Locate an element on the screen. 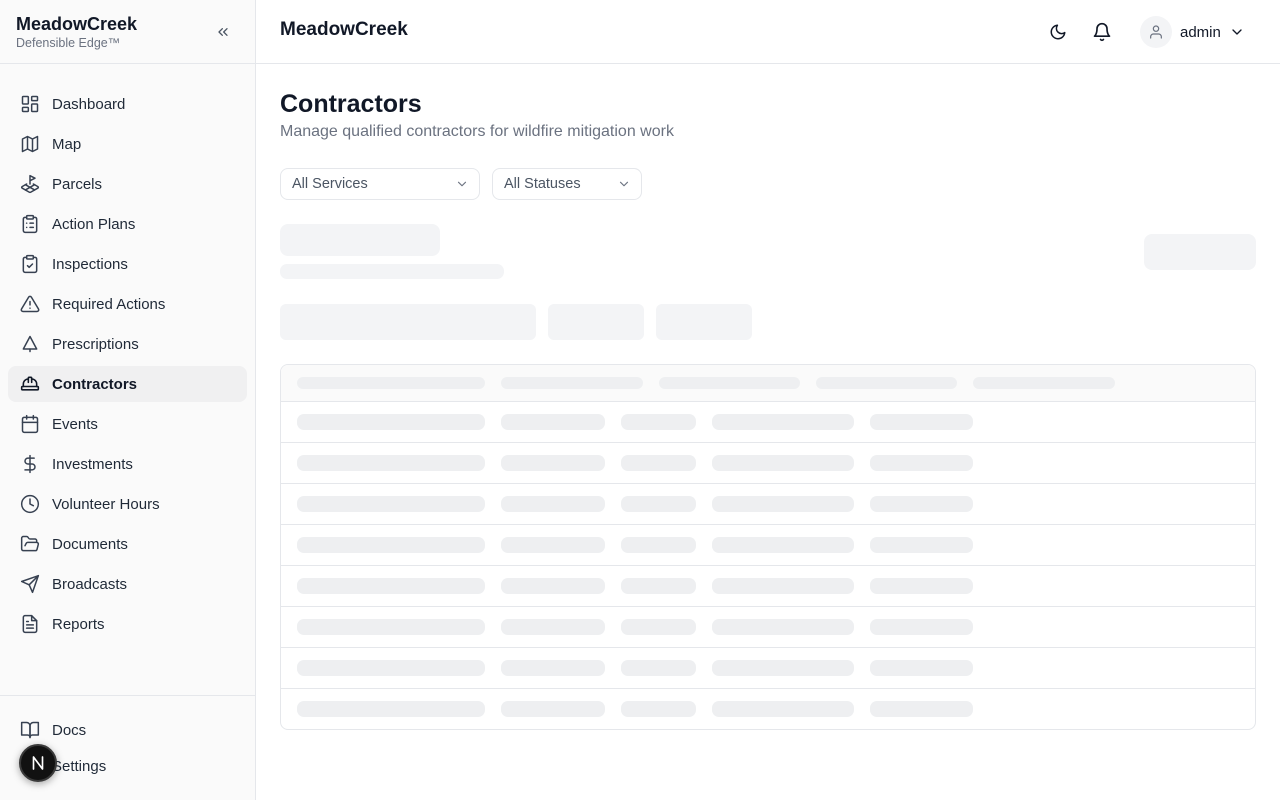 The width and height of the screenshot is (1280, 800). sidebar-item-contractors: Contractors is located at coordinates (127, 384).